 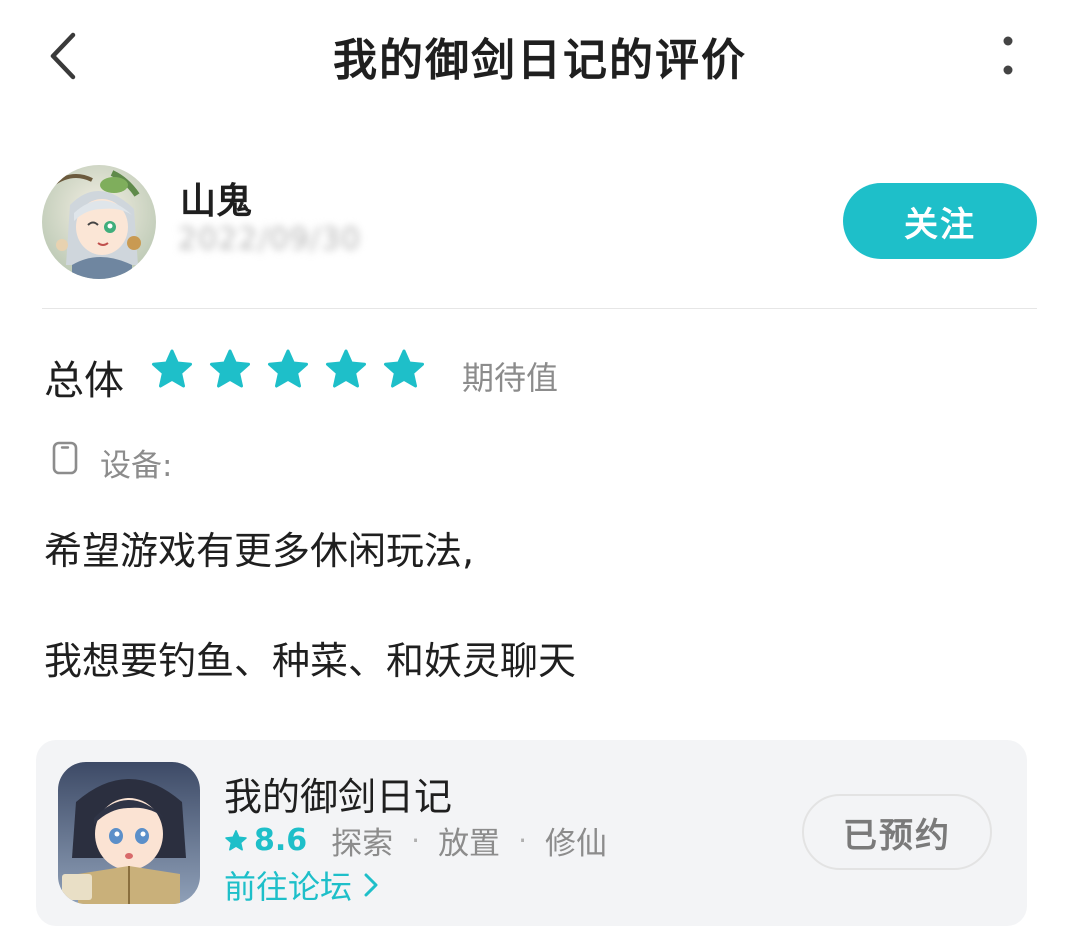 I want to click on game-icon, so click(x=129, y=833).